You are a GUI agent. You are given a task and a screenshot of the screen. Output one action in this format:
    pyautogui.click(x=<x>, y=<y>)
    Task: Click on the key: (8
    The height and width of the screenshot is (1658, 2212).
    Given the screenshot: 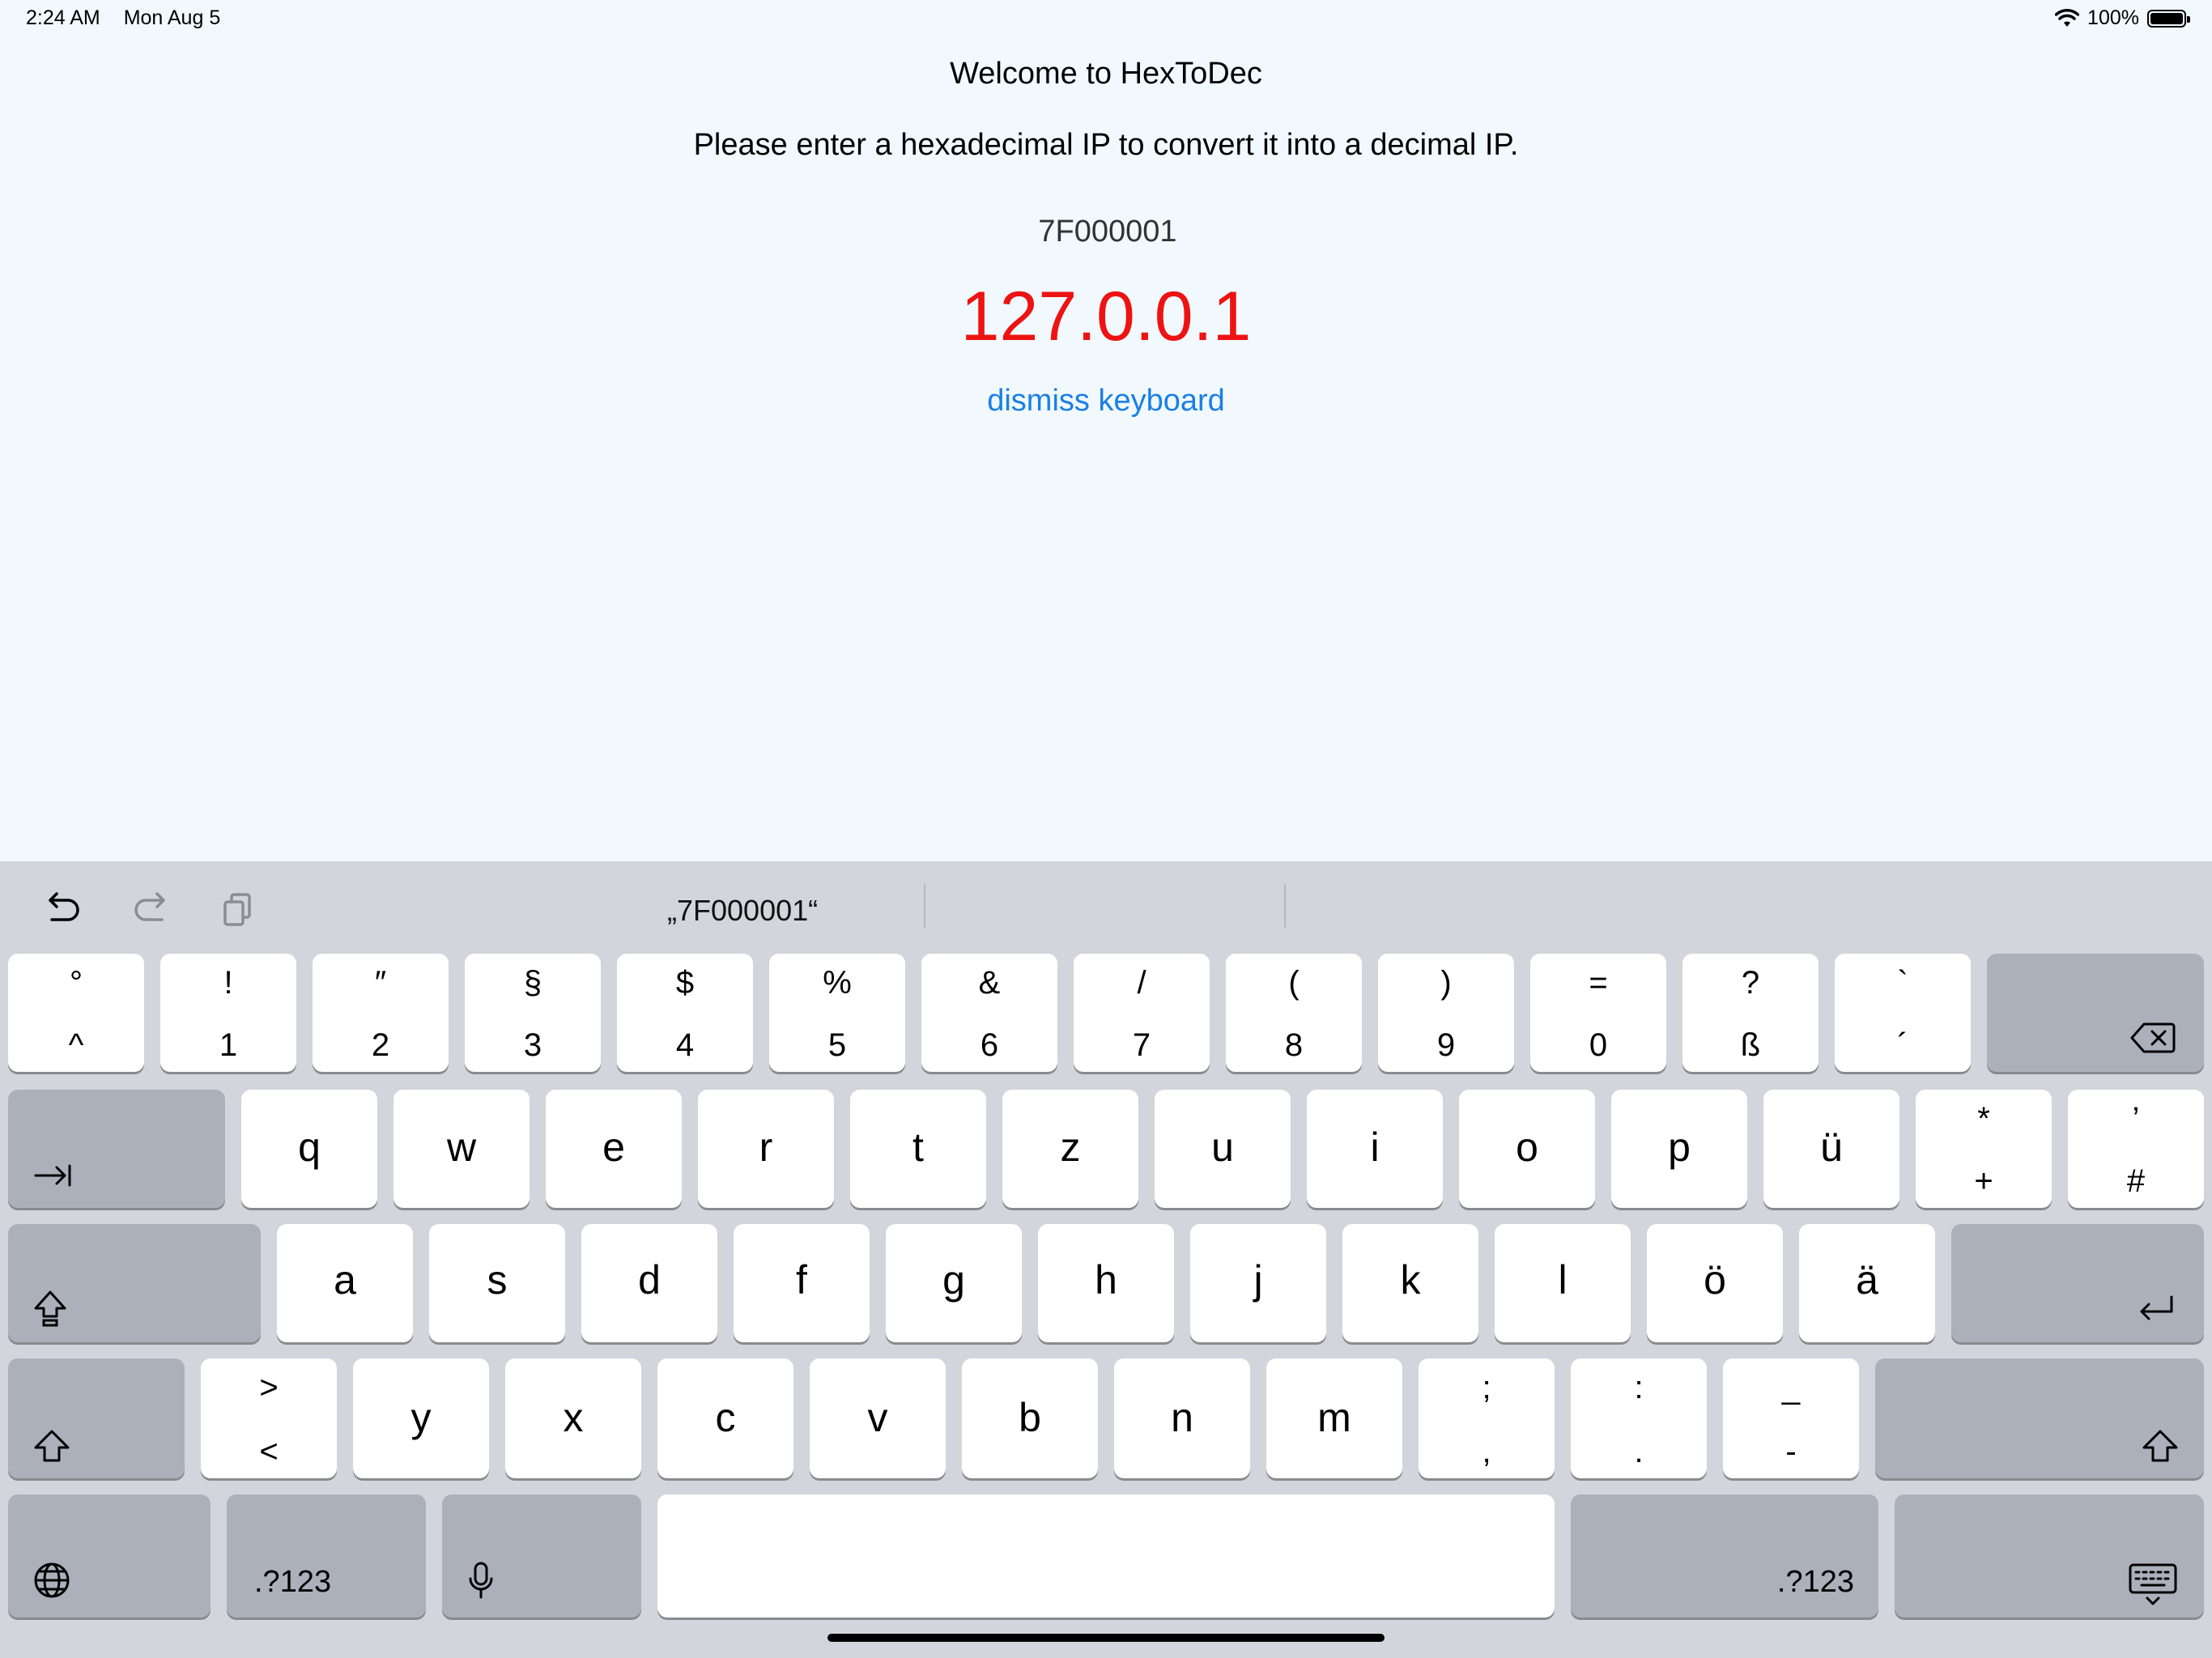 What is the action you would take?
    pyautogui.click(x=1294, y=1013)
    